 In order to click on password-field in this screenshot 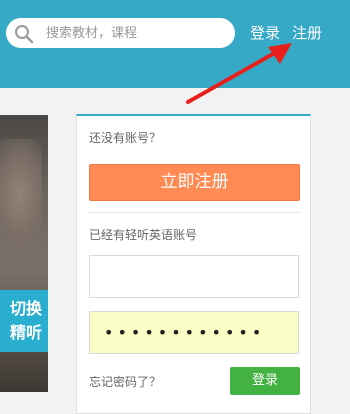, I will do `click(194, 332)`.